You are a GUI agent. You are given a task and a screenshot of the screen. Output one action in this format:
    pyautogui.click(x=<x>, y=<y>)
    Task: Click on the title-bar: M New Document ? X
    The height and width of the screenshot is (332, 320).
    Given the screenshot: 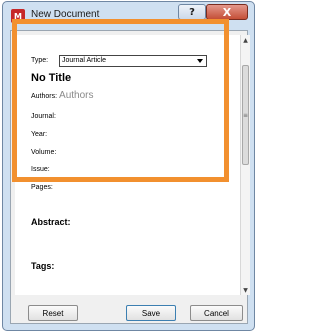 What is the action you would take?
    pyautogui.click(x=128, y=16)
    